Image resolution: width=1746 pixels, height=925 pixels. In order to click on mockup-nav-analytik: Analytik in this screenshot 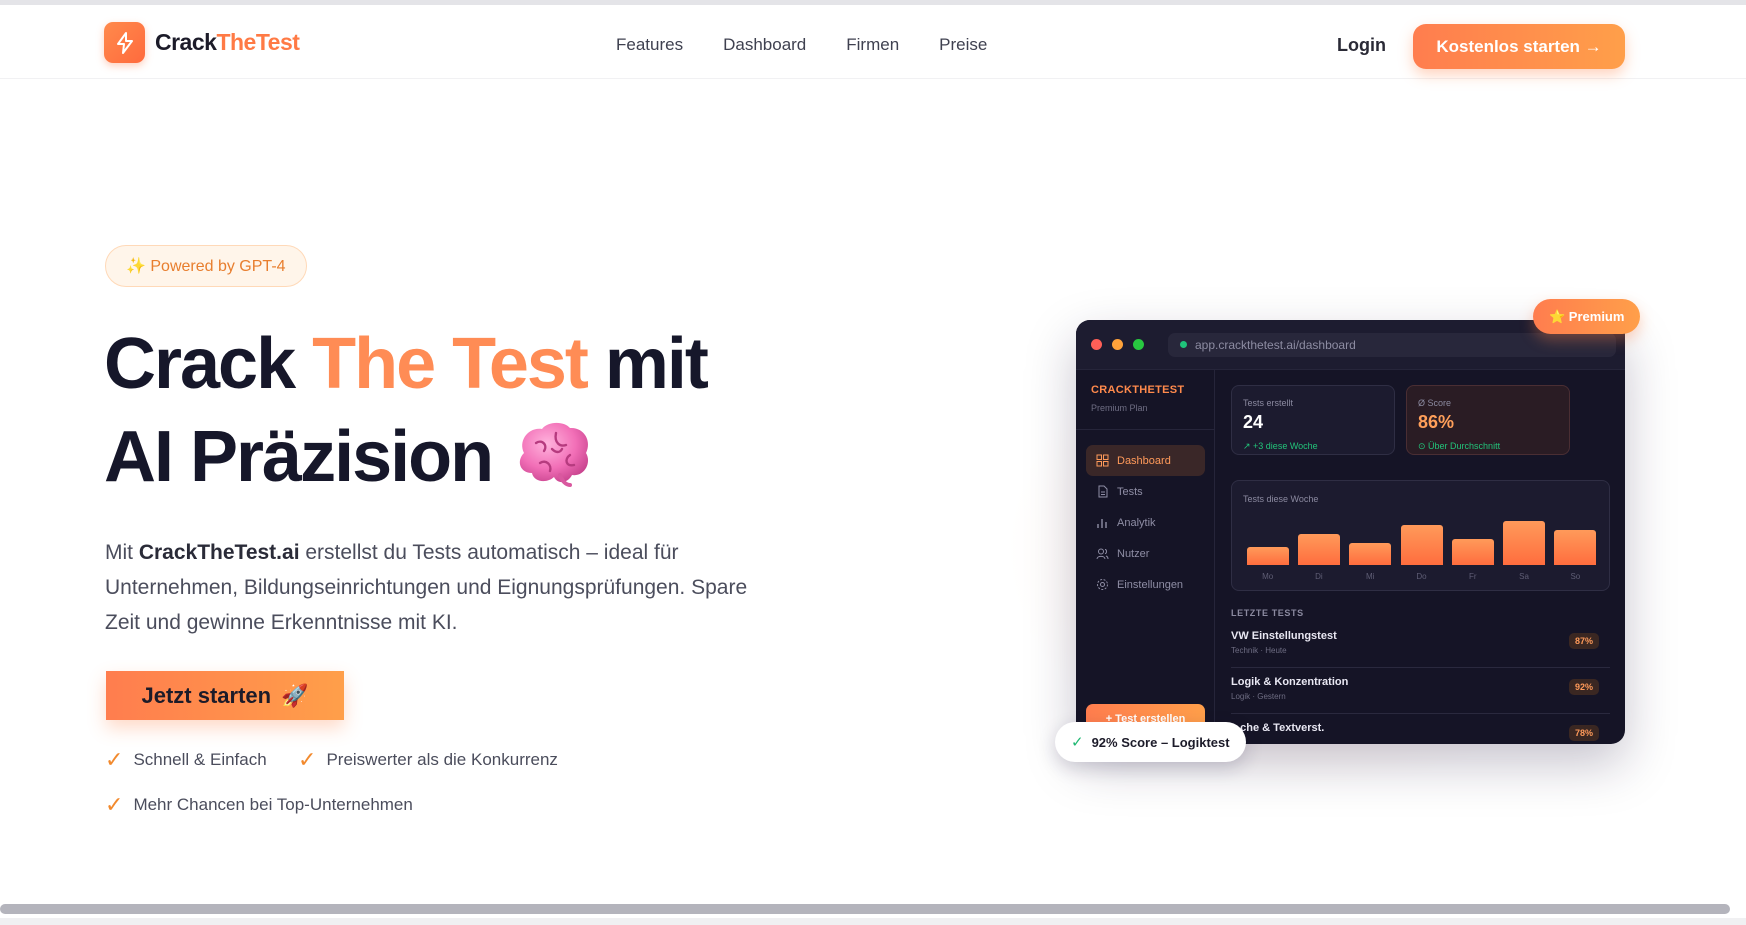, I will do `click(1145, 522)`.